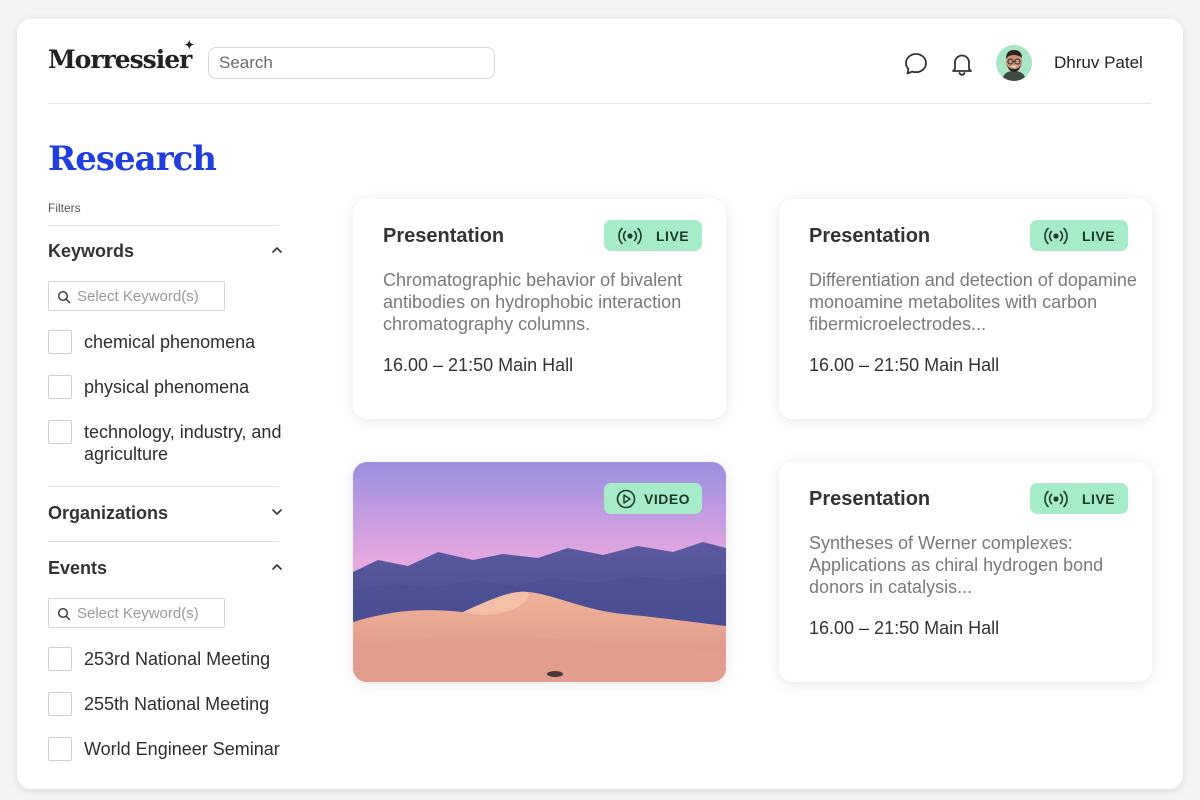 The width and height of the screenshot is (1200, 800). Describe the element at coordinates (108, 513) in the screenshot. I see `organizations-section-title: Organizations` at that location.